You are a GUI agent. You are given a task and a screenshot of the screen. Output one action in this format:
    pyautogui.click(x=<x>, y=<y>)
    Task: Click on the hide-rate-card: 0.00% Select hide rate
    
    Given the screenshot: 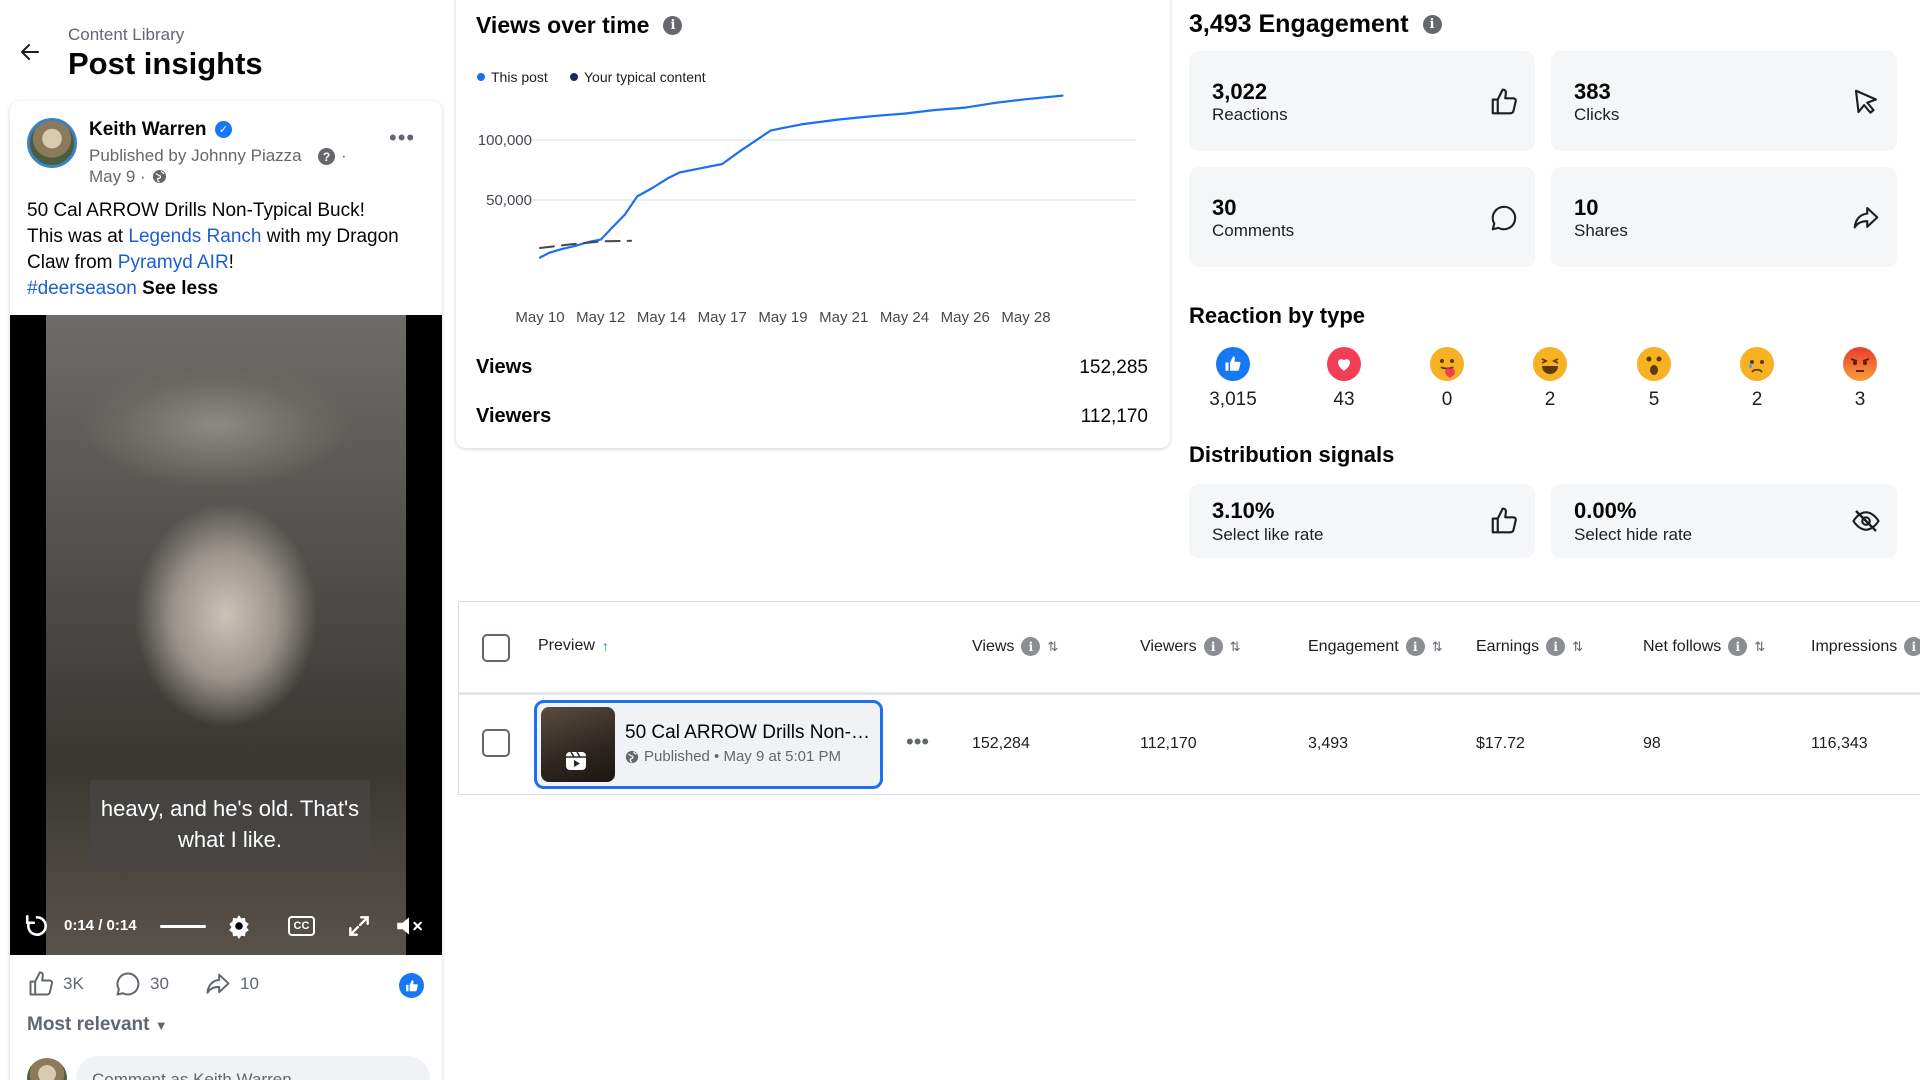 What is the action you would take?
    pyautogui.click(x=1724, y=521)
    